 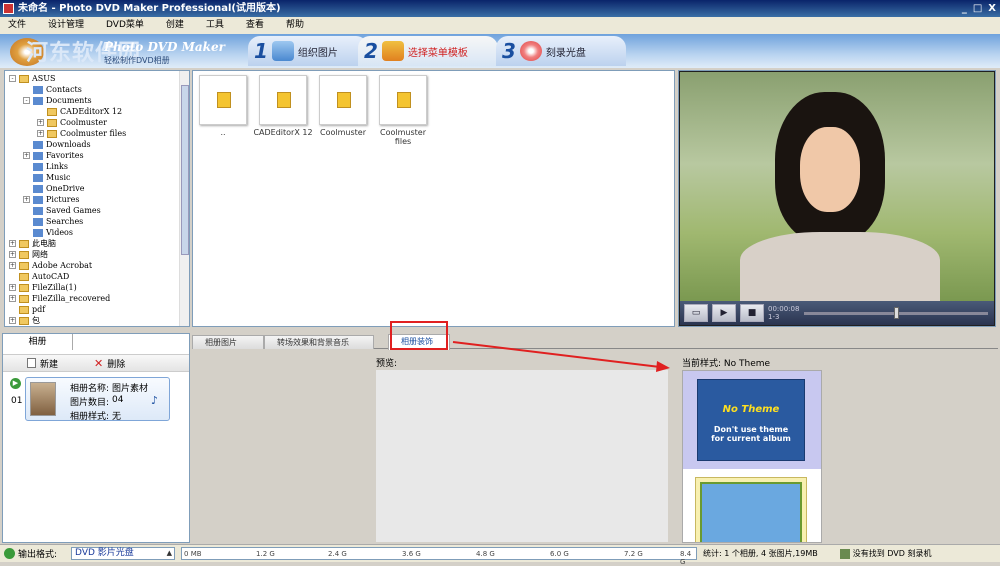 What do you see at coordinates (308, 51) in the screenshot?
I see `step-organize: 1 组织图片` at bounding box center [308, 51].